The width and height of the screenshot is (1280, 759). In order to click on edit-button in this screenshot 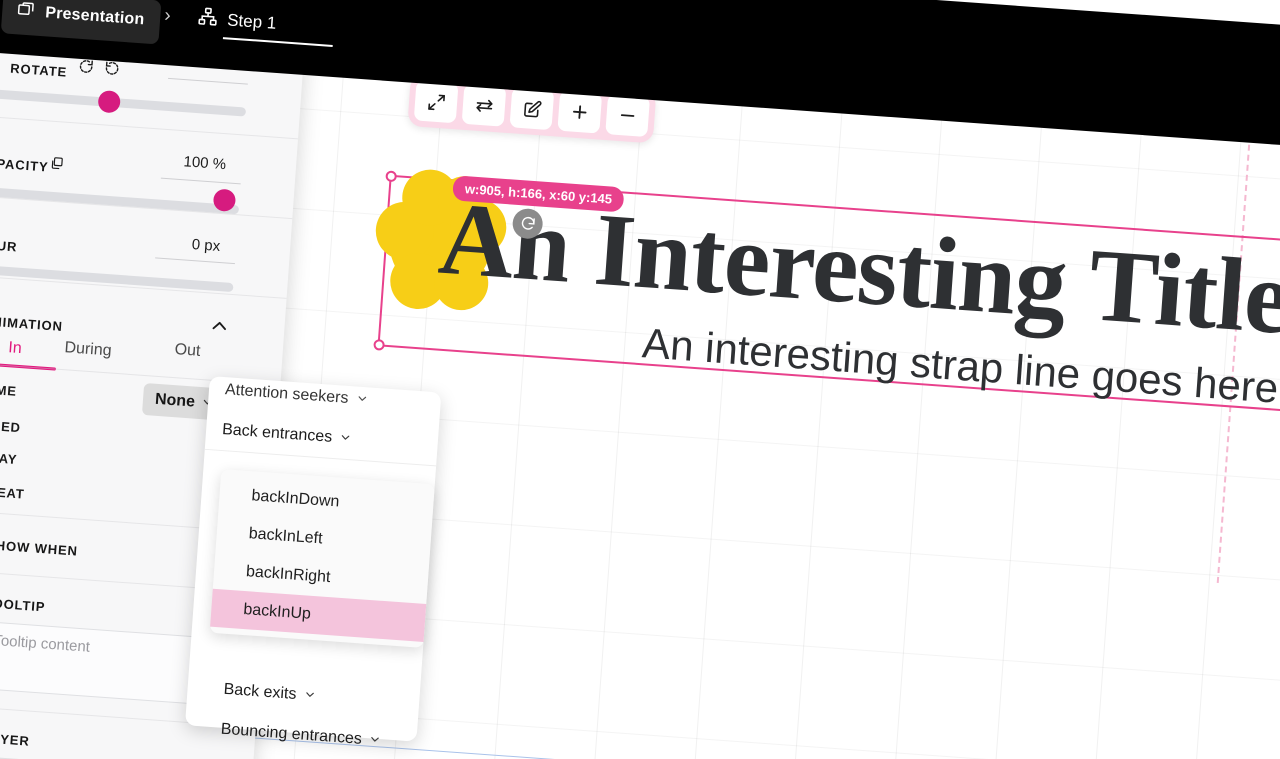, I will do `click(532, 109)`.